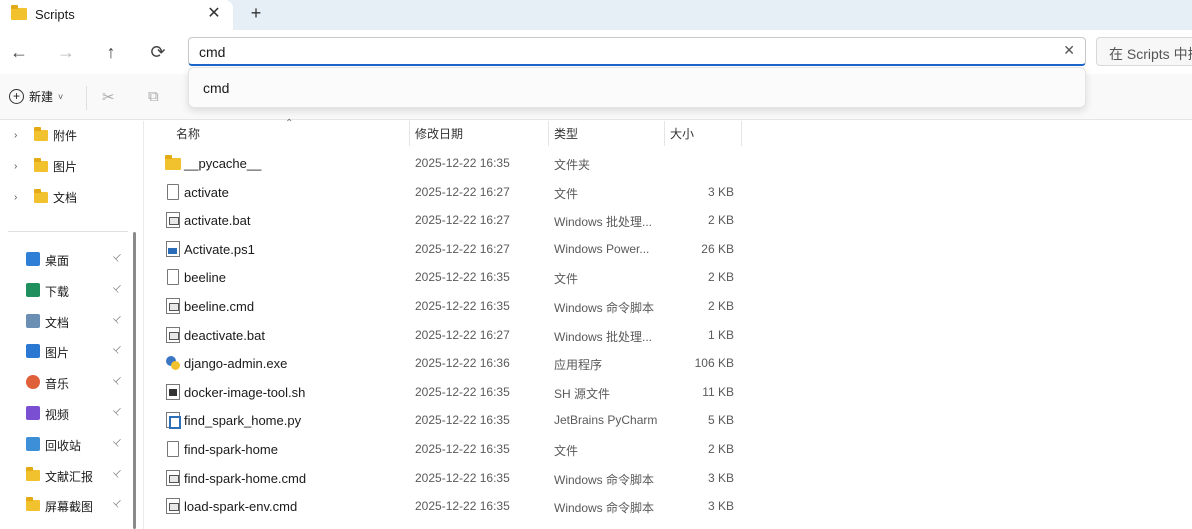 This screenshot has height=529, width=1192. Describe the element at coordinates (668, 277) in the screenshot. I see `file-row: beeline 2025-12-22 16:35 文件 2 KB` at that location.